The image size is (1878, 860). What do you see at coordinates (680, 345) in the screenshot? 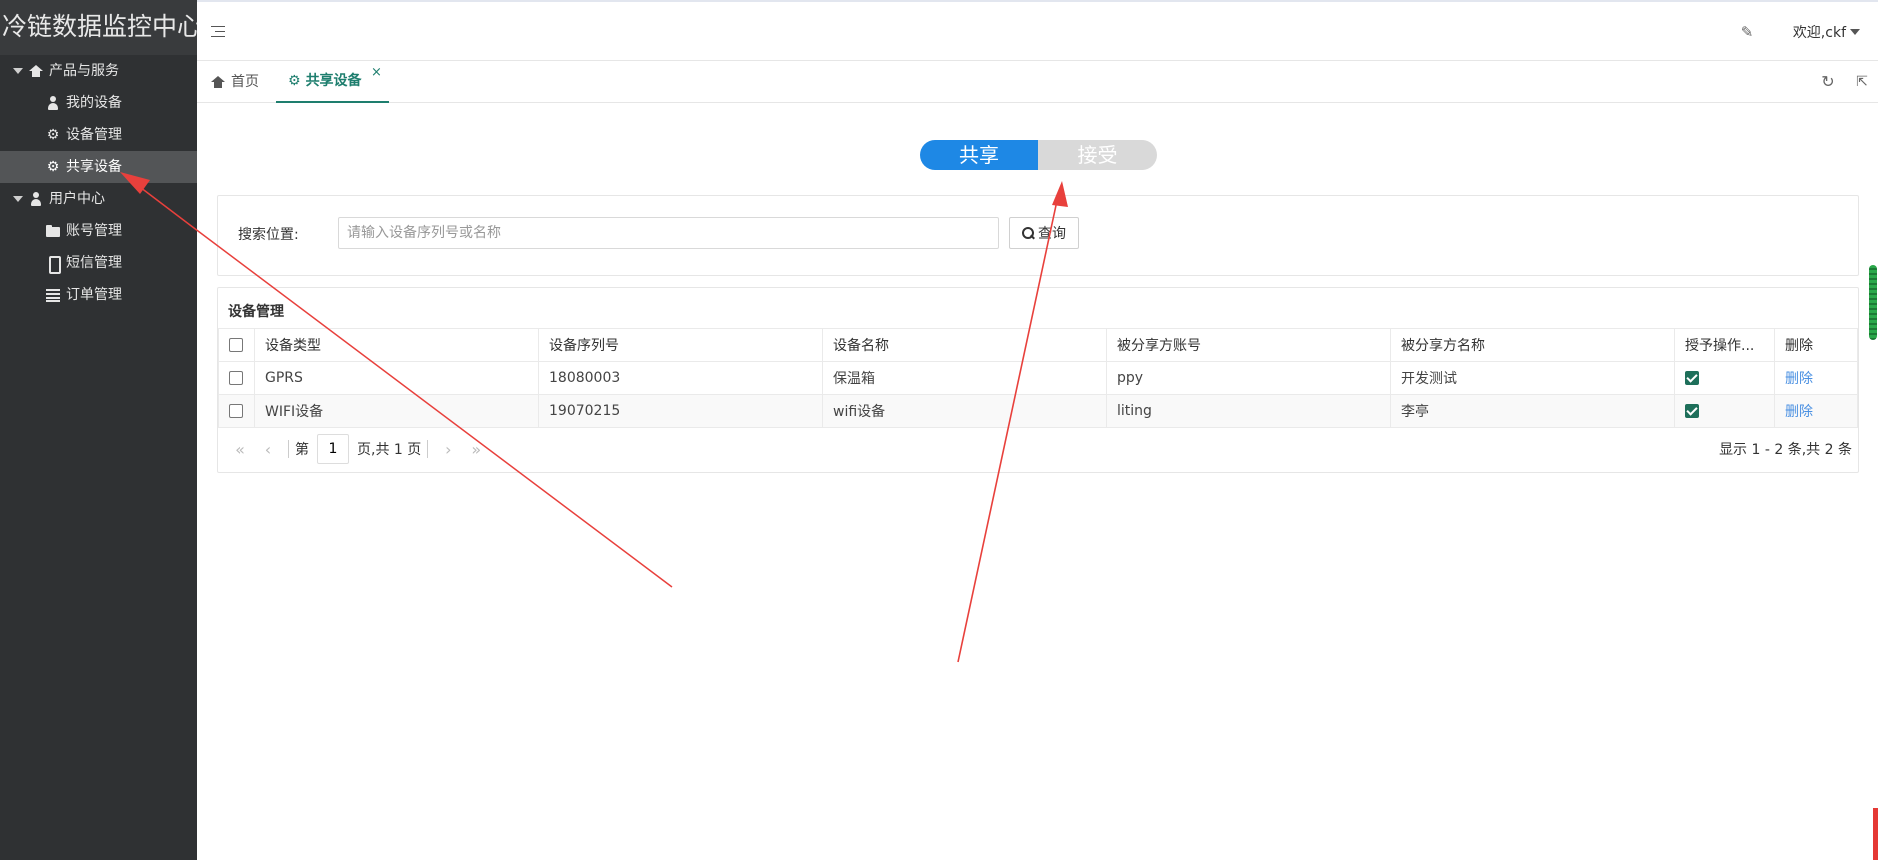
I see `column-header: 设备序列号` at bounding box center [680, 345].